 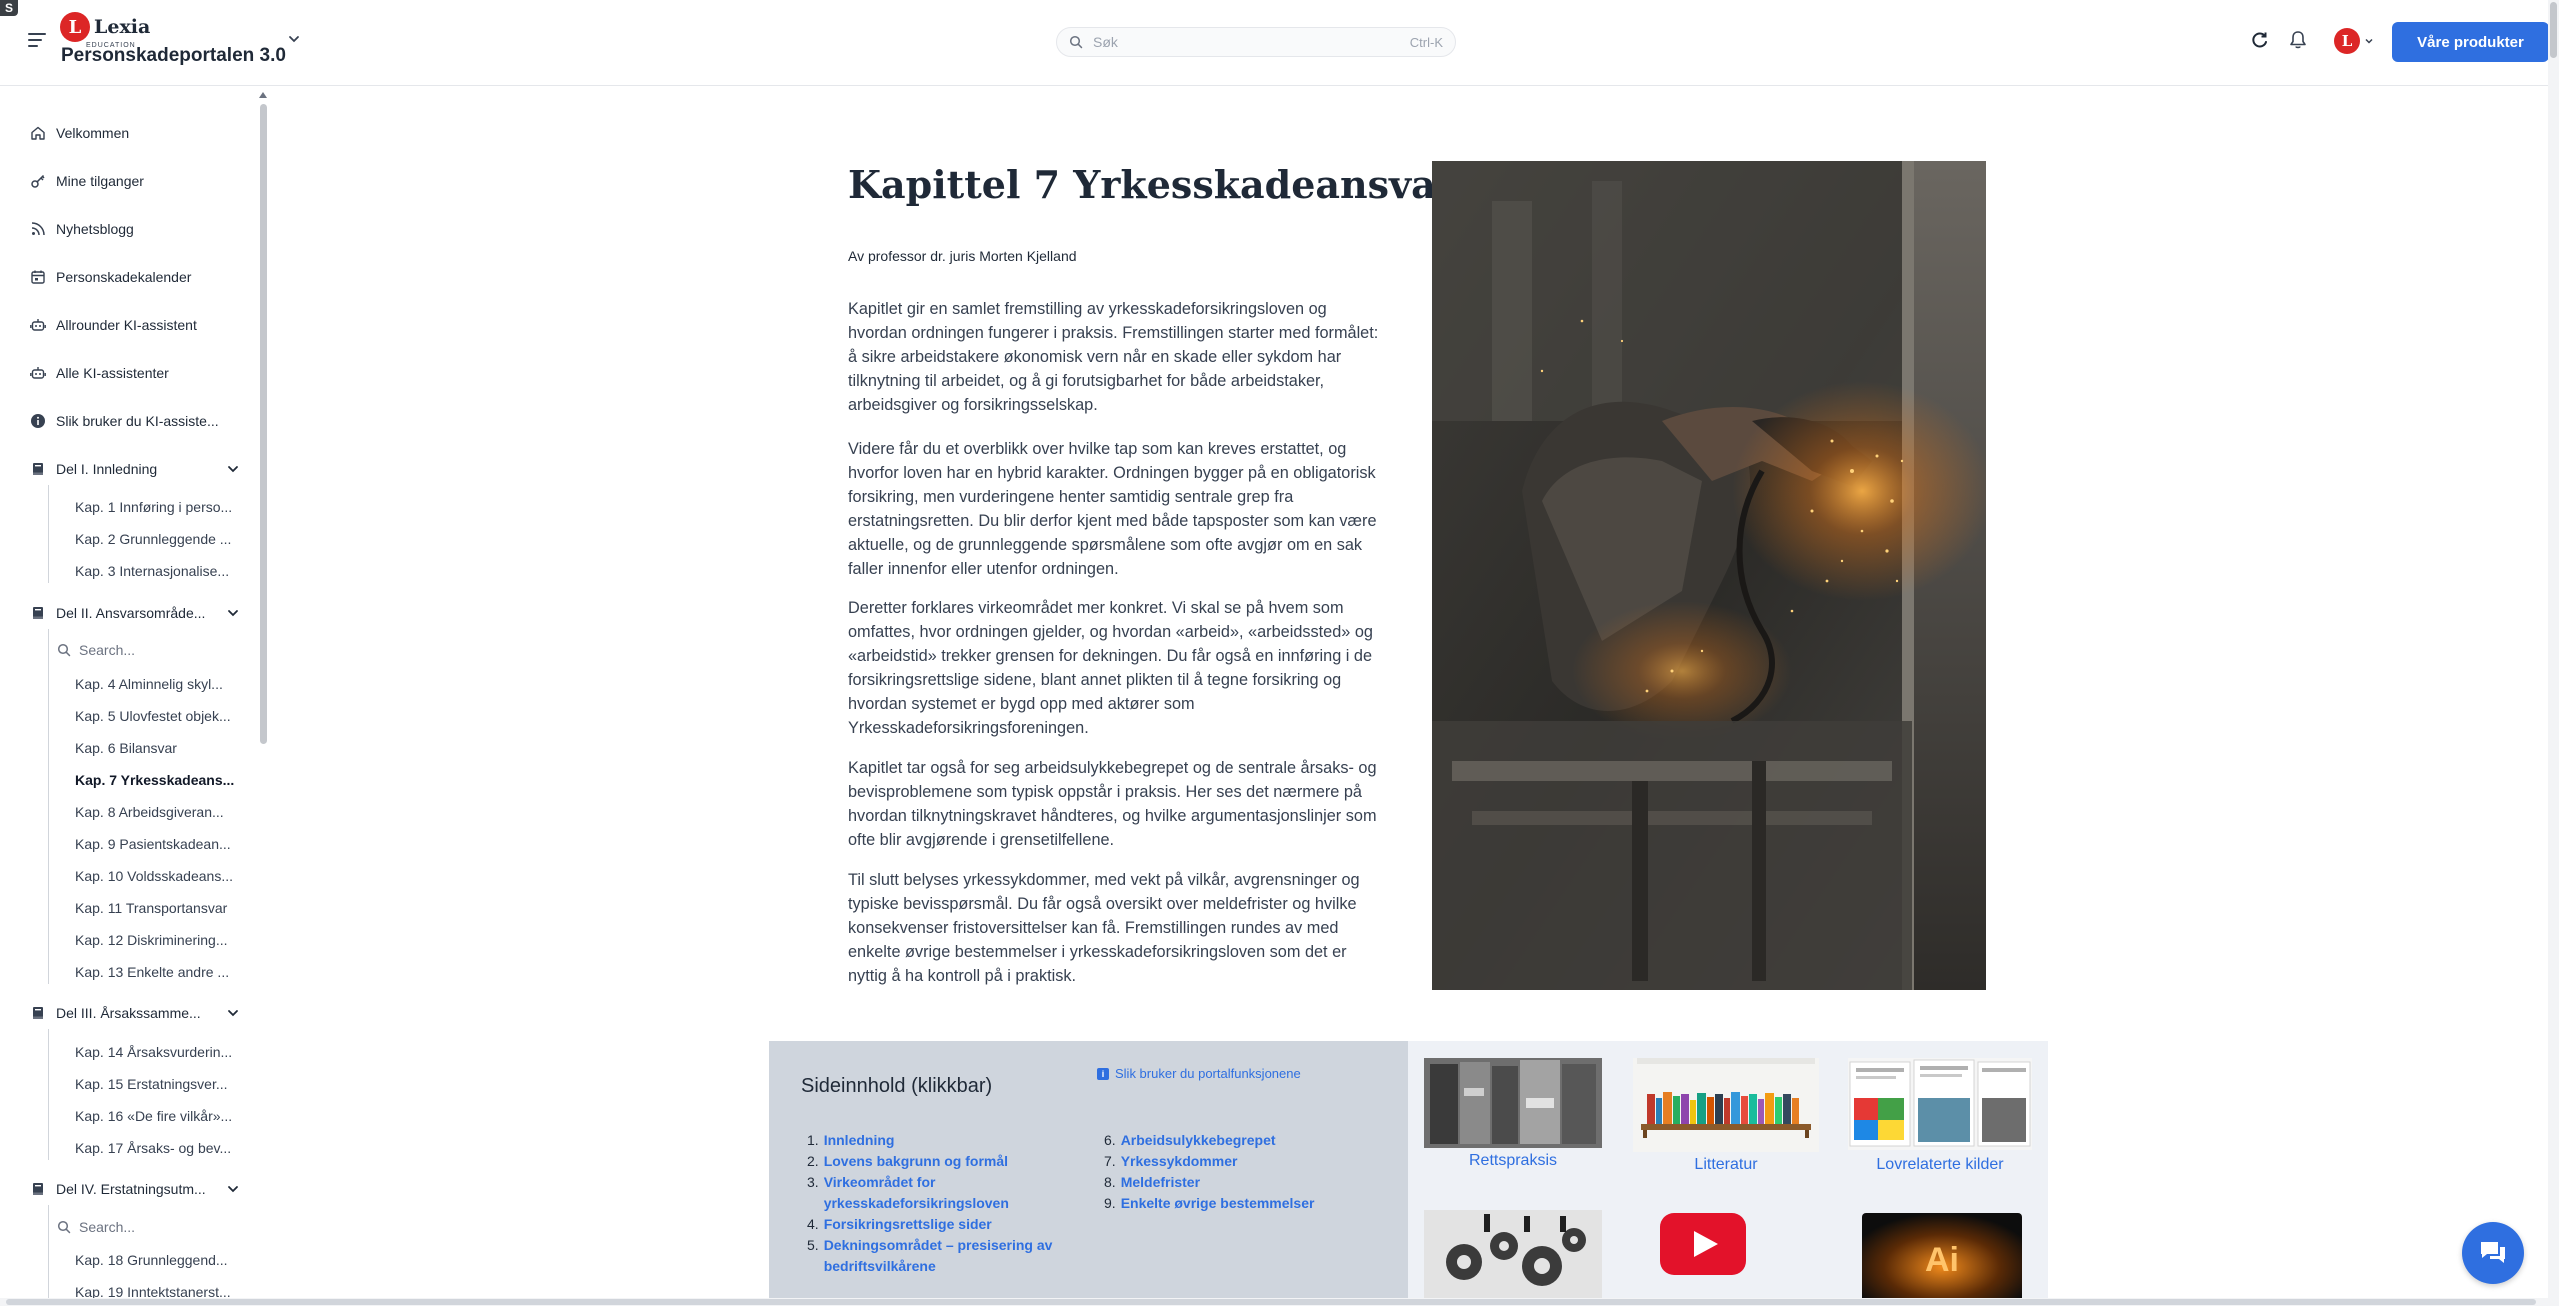 What do you see at coordinates (2553, 653) in the screenshot?
I see `page-scrollbar` at bounding box center [2553, 653].